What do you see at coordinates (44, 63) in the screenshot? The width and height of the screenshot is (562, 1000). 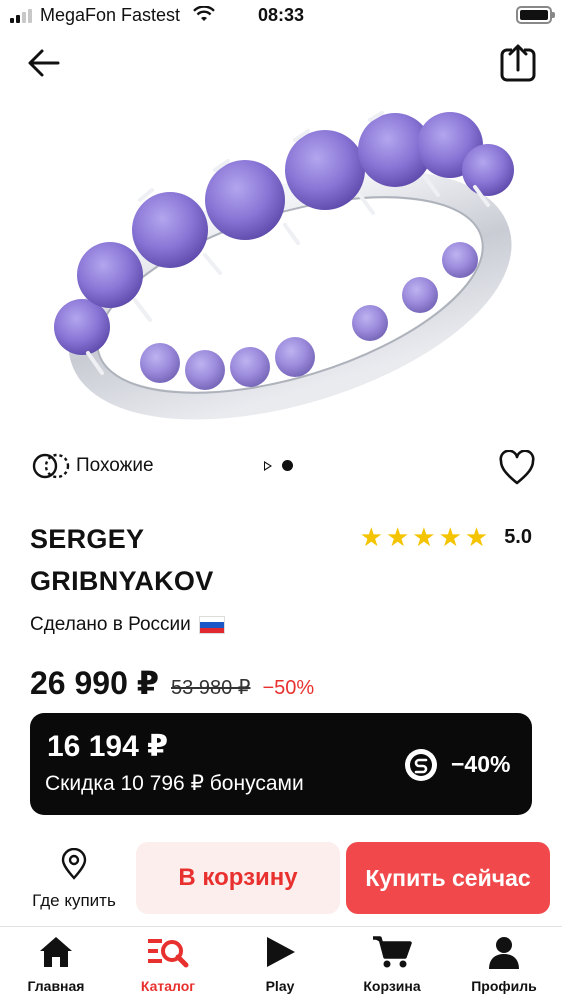 I see `back-arrow-icon` at bounding box center [44, 63].